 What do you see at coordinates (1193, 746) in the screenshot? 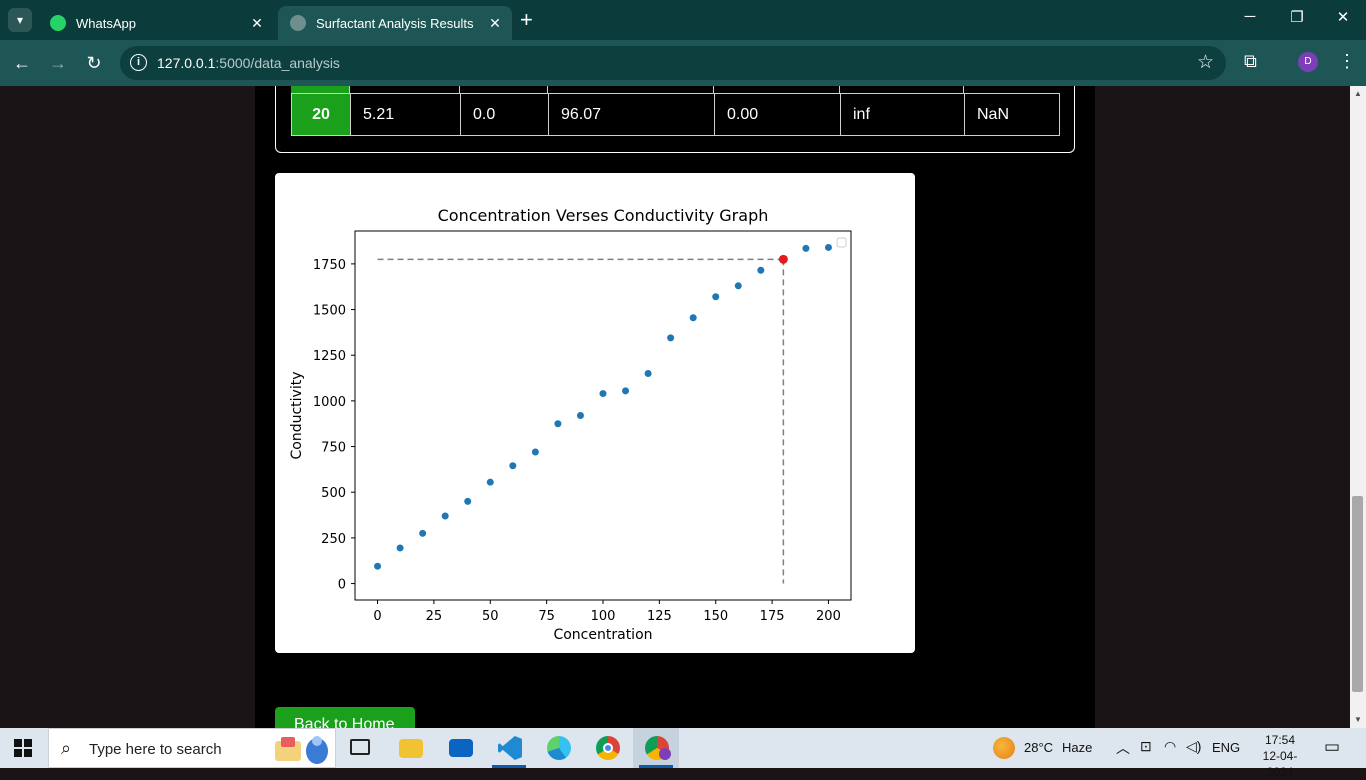
I see `volume-speaker-icon: ◁)` at bounding box center [1193, 746].